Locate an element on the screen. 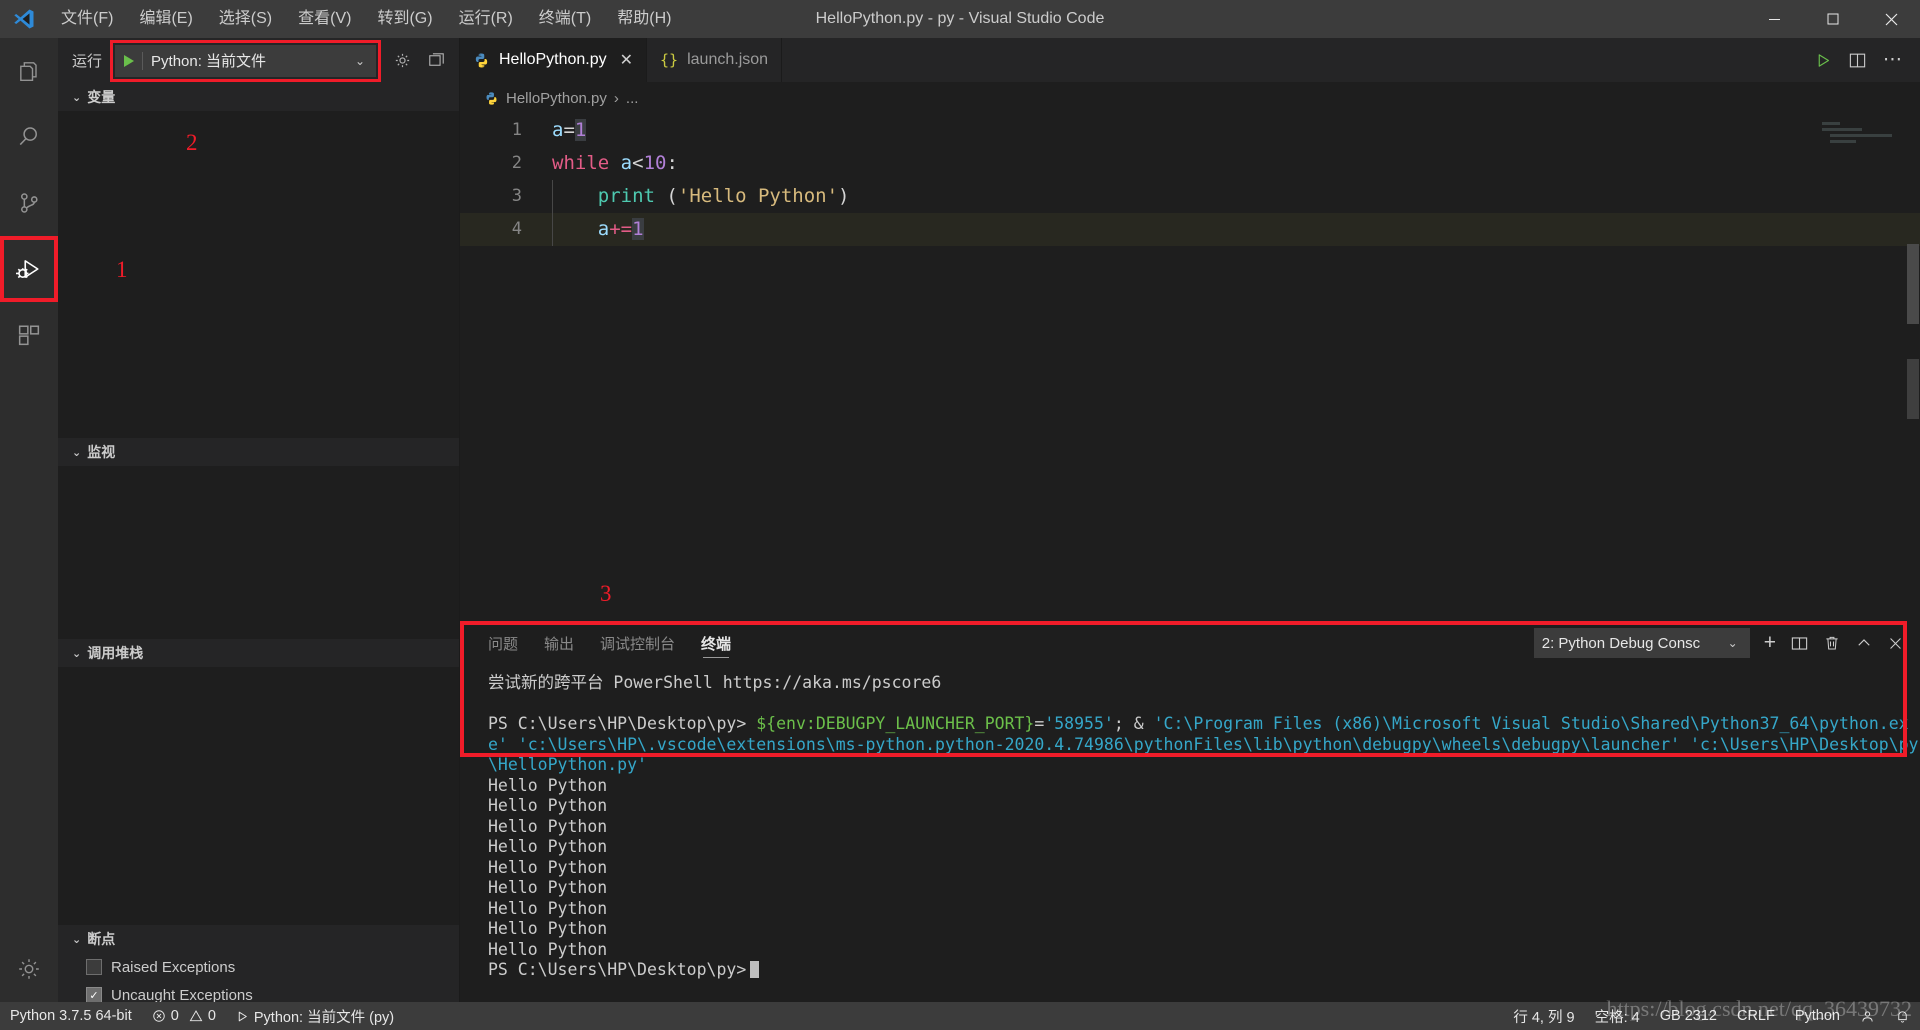 The width and height of the screenshot is (1920, 1030). status-errors-warnings: 0 0 is located at coordinates (184, 1016).